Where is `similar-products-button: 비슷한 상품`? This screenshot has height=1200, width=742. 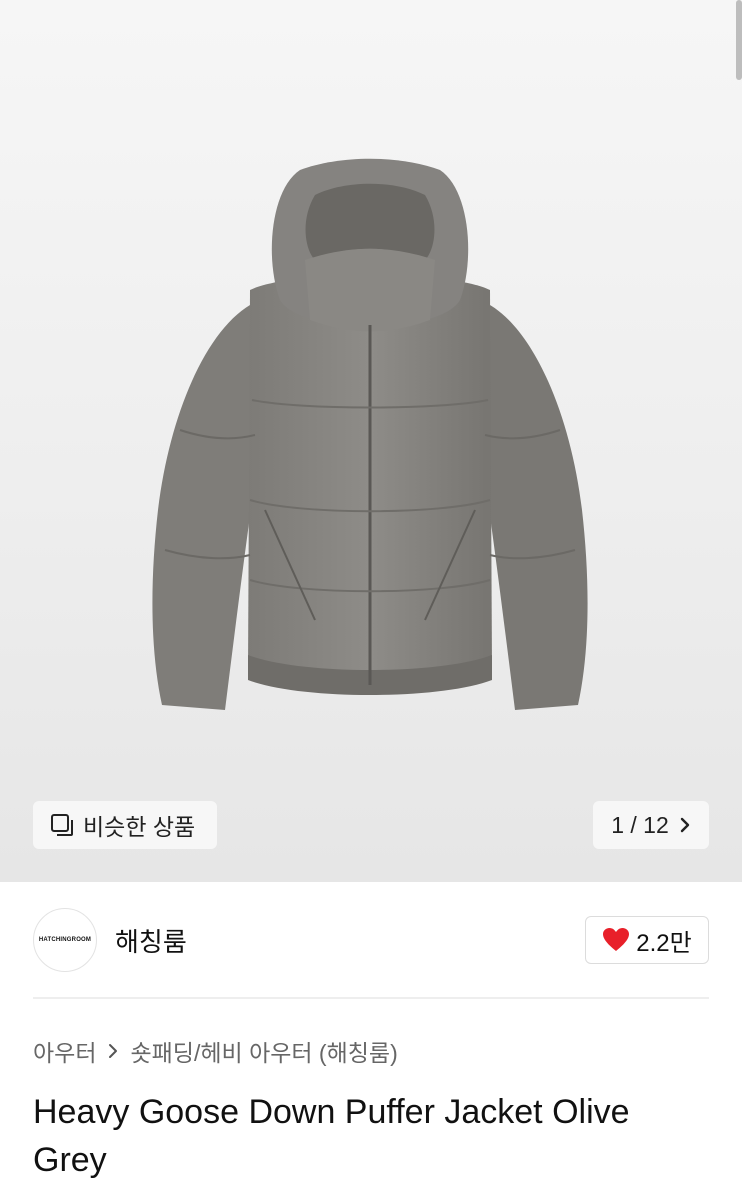
similar-products-button: 비슷한 상품 is located at coordinates (125, 825).